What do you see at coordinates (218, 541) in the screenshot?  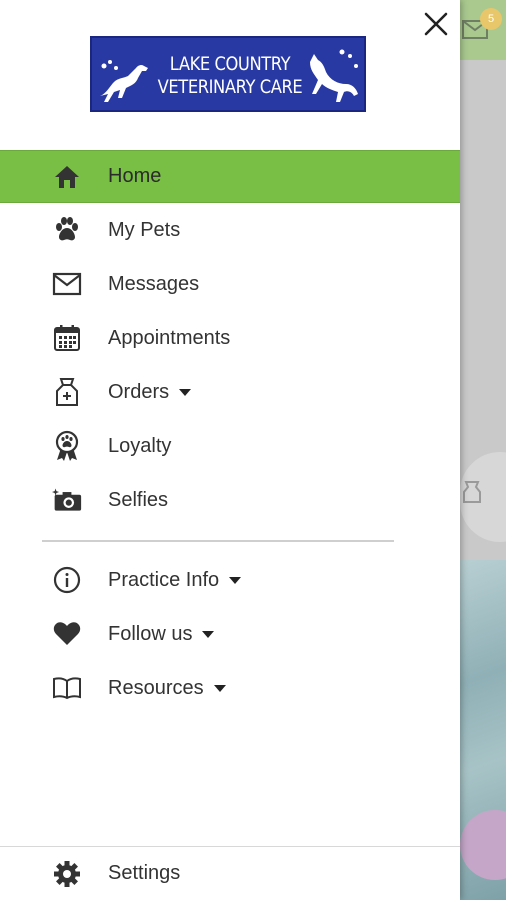 I see `nav-divider` at bounding box center [218, 541].